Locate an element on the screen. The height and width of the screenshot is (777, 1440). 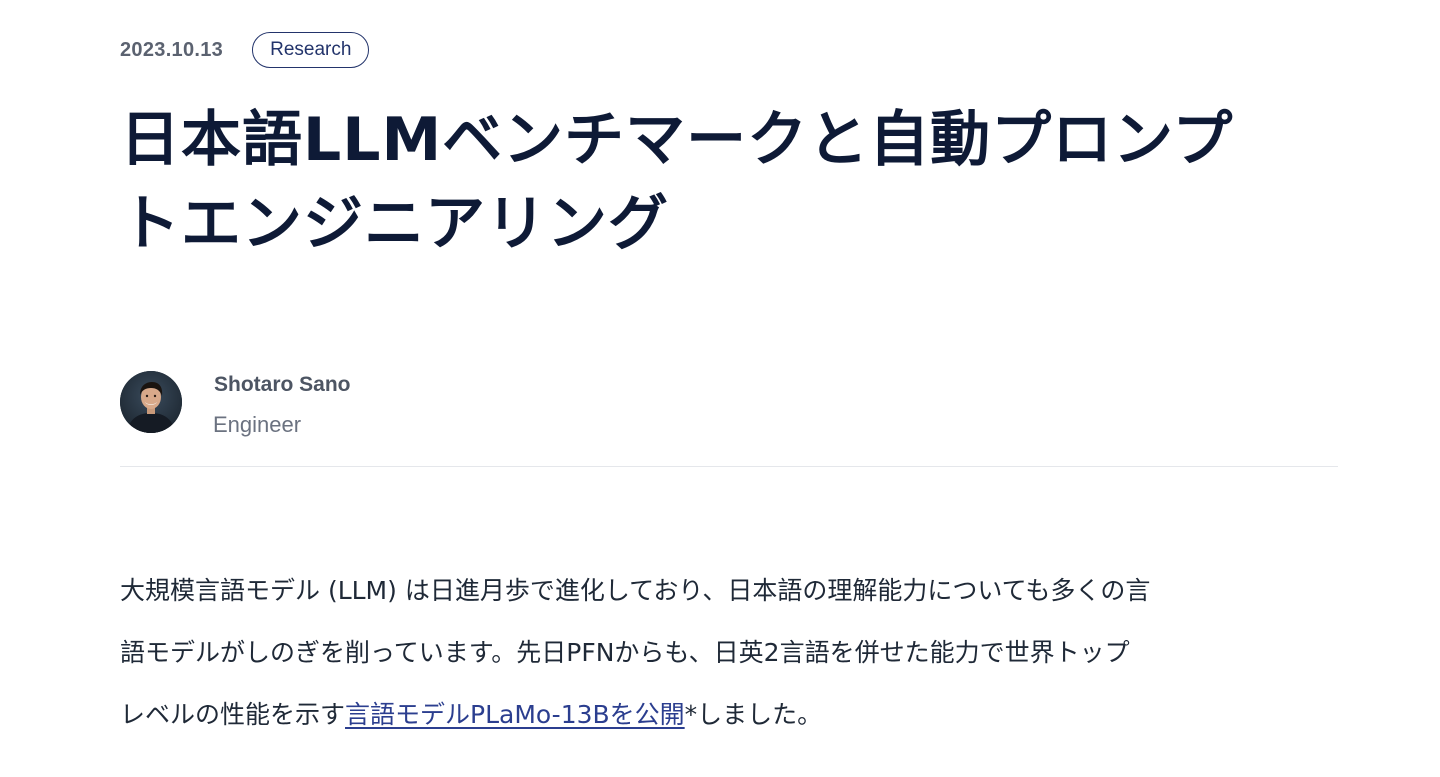
post-meta: 2023.10.13 Research is located at coordinates (245, 50).